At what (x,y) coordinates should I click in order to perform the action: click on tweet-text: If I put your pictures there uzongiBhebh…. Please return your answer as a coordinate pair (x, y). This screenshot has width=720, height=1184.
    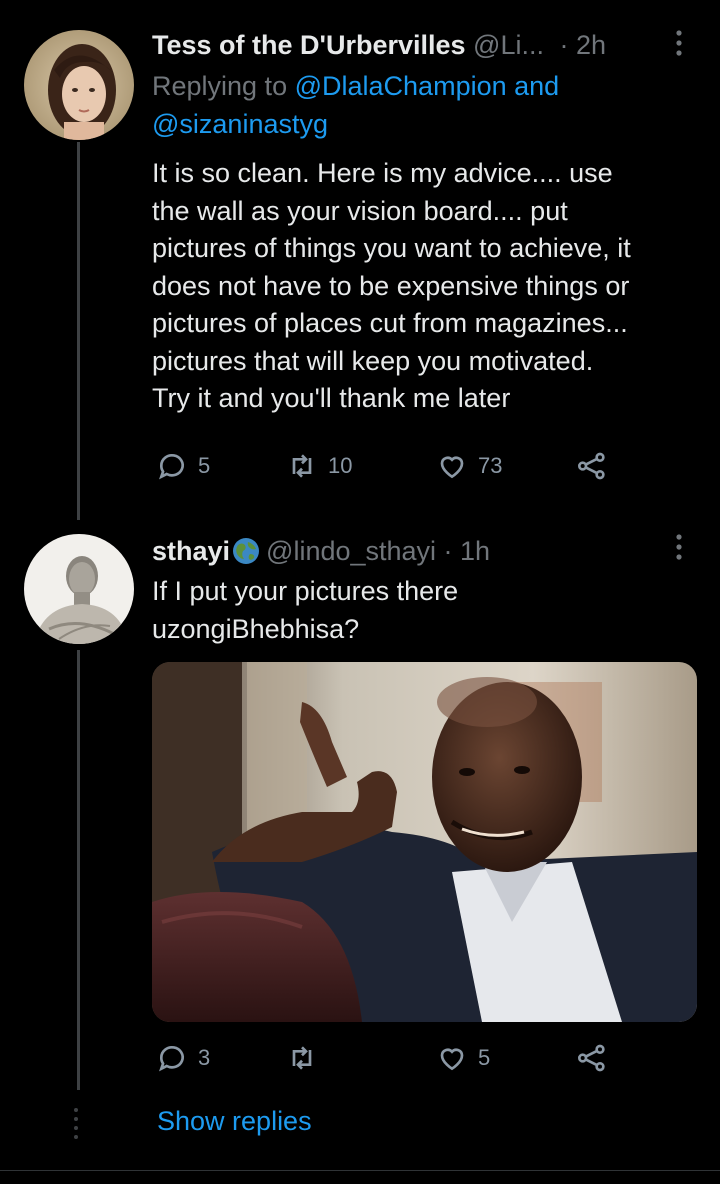
    Looking at the image, I should click on (424, 610).